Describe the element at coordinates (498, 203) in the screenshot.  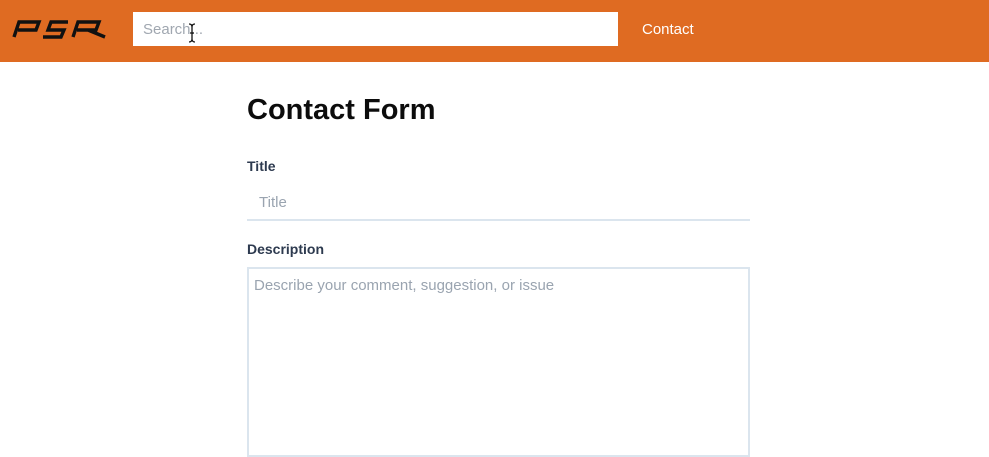
I see `title-input` at that location.